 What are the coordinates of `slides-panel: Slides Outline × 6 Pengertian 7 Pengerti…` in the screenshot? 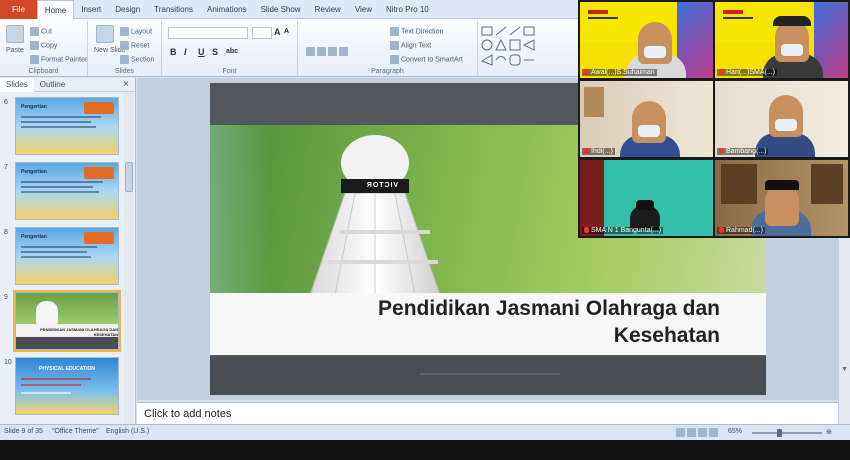 It's located at (68, 250).